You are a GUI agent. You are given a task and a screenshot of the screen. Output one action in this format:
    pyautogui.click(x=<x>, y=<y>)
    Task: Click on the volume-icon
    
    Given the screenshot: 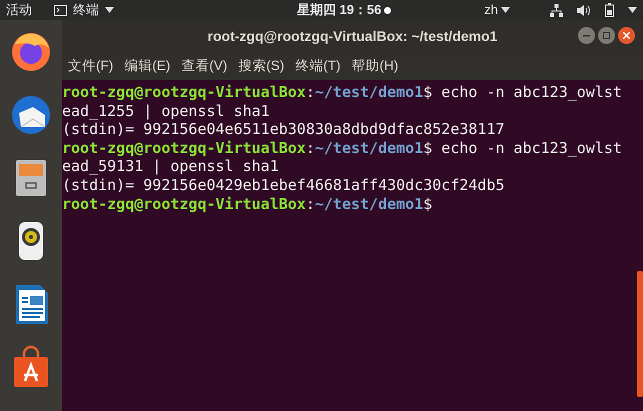 What is the action you would take?
    pyautogui.click(x=584, y=10)
    